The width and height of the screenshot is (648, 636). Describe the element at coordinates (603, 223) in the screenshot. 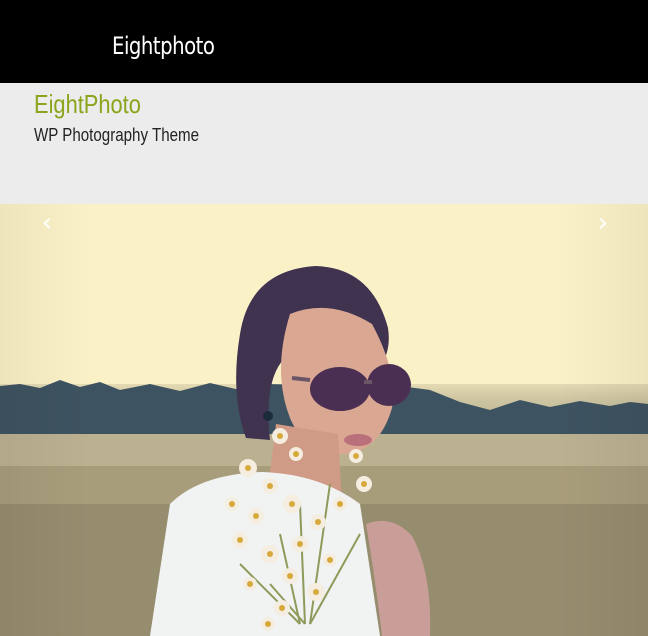

I see `slider-next-arrow-icon: ›` at that location.